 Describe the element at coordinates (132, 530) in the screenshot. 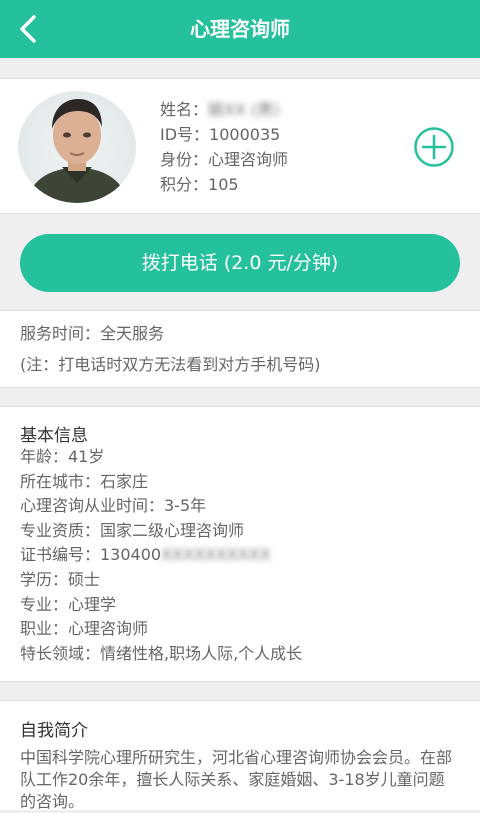

I see `qualification-row: 专业资质：国家二级心理咨询师` at that location.